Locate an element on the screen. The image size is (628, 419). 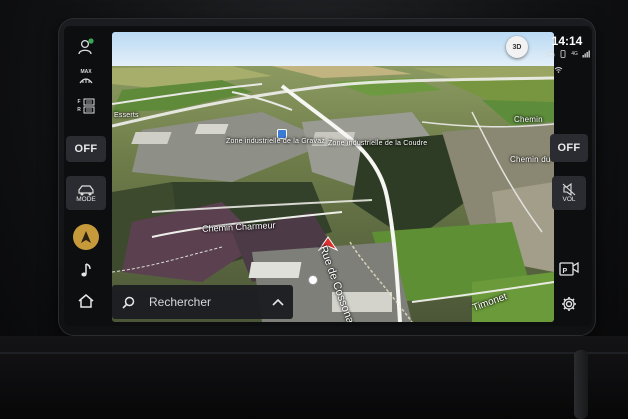
volume-mute-button: VOL is located at coordinates (569, 193).